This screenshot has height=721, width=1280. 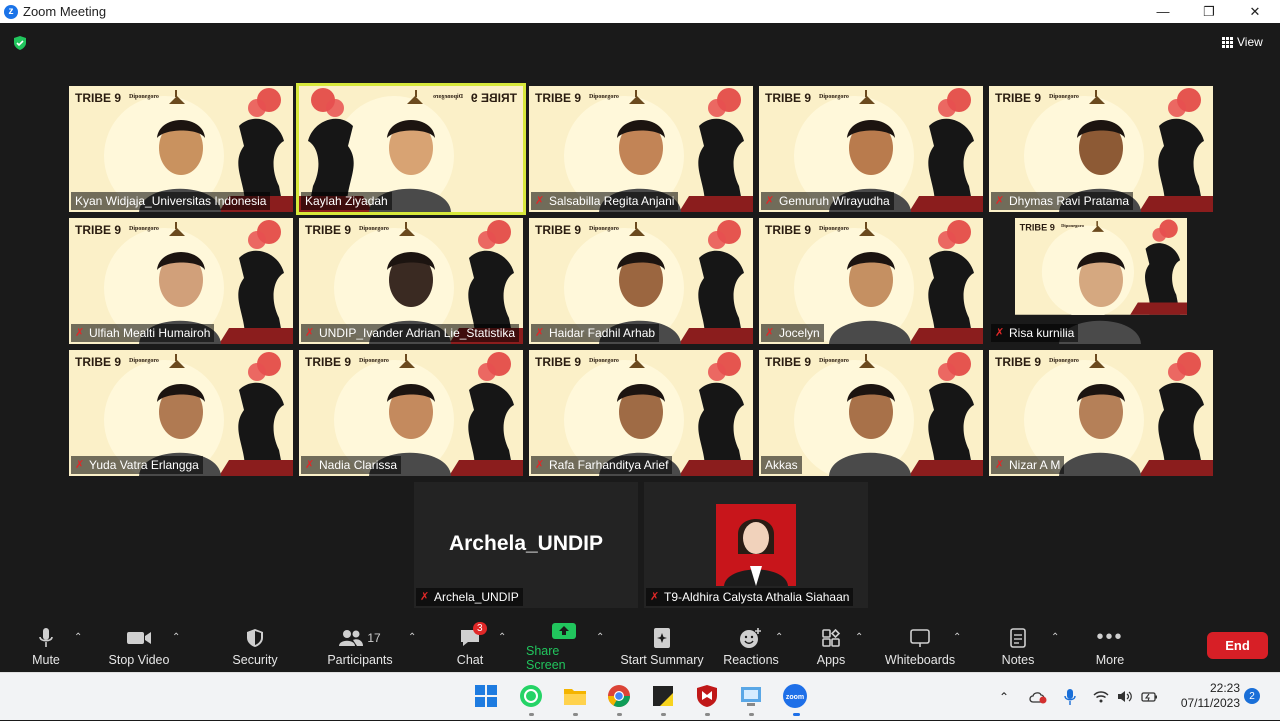 What do you see at coordinates (1038, 697) in the screenshot?
I see `cloud-sync-icon` at bounding box center [1038, 697].